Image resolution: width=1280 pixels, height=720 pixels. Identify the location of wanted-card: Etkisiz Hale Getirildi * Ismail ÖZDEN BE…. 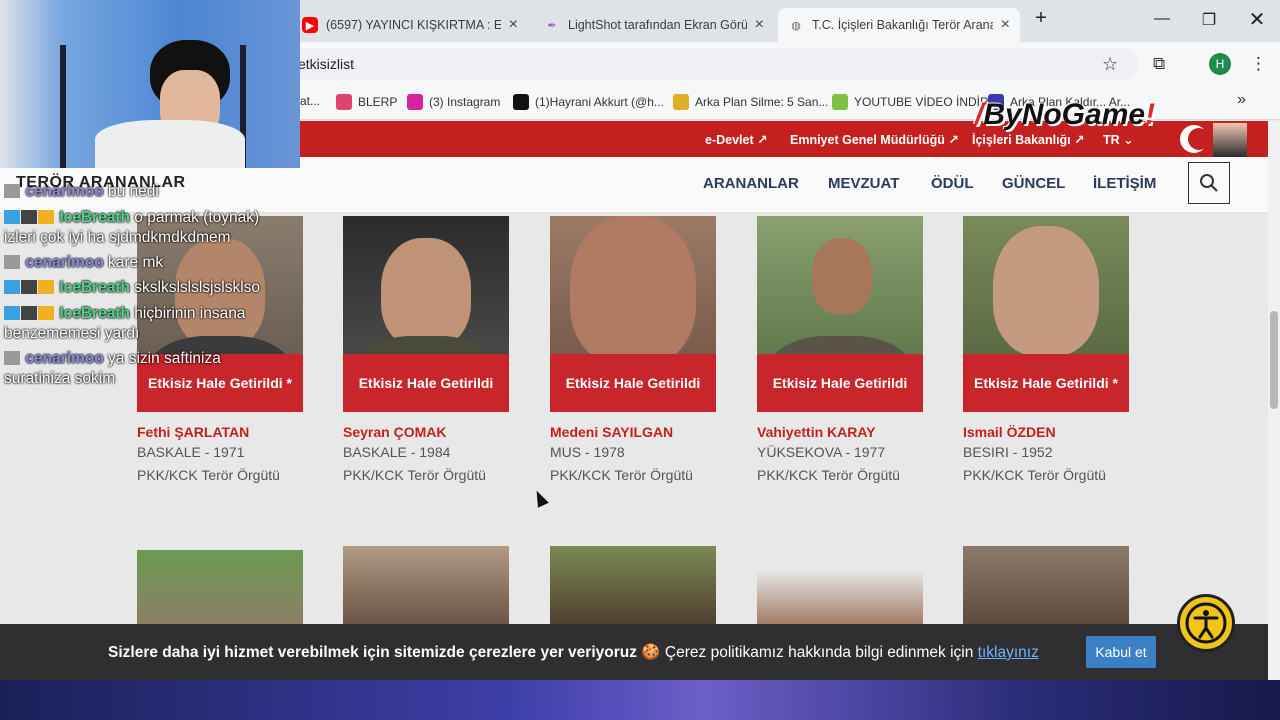
(1046, 356).